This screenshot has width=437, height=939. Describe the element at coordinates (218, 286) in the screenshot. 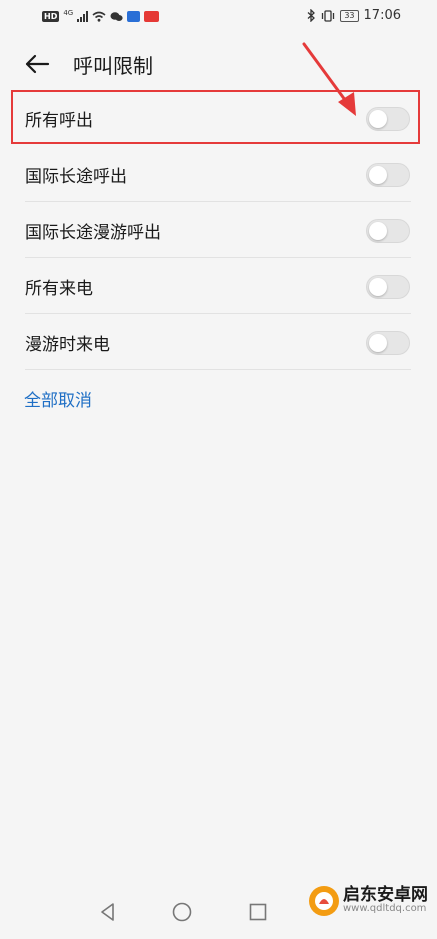

I see `setting-row-all-incoming: 所有来电` at that location.